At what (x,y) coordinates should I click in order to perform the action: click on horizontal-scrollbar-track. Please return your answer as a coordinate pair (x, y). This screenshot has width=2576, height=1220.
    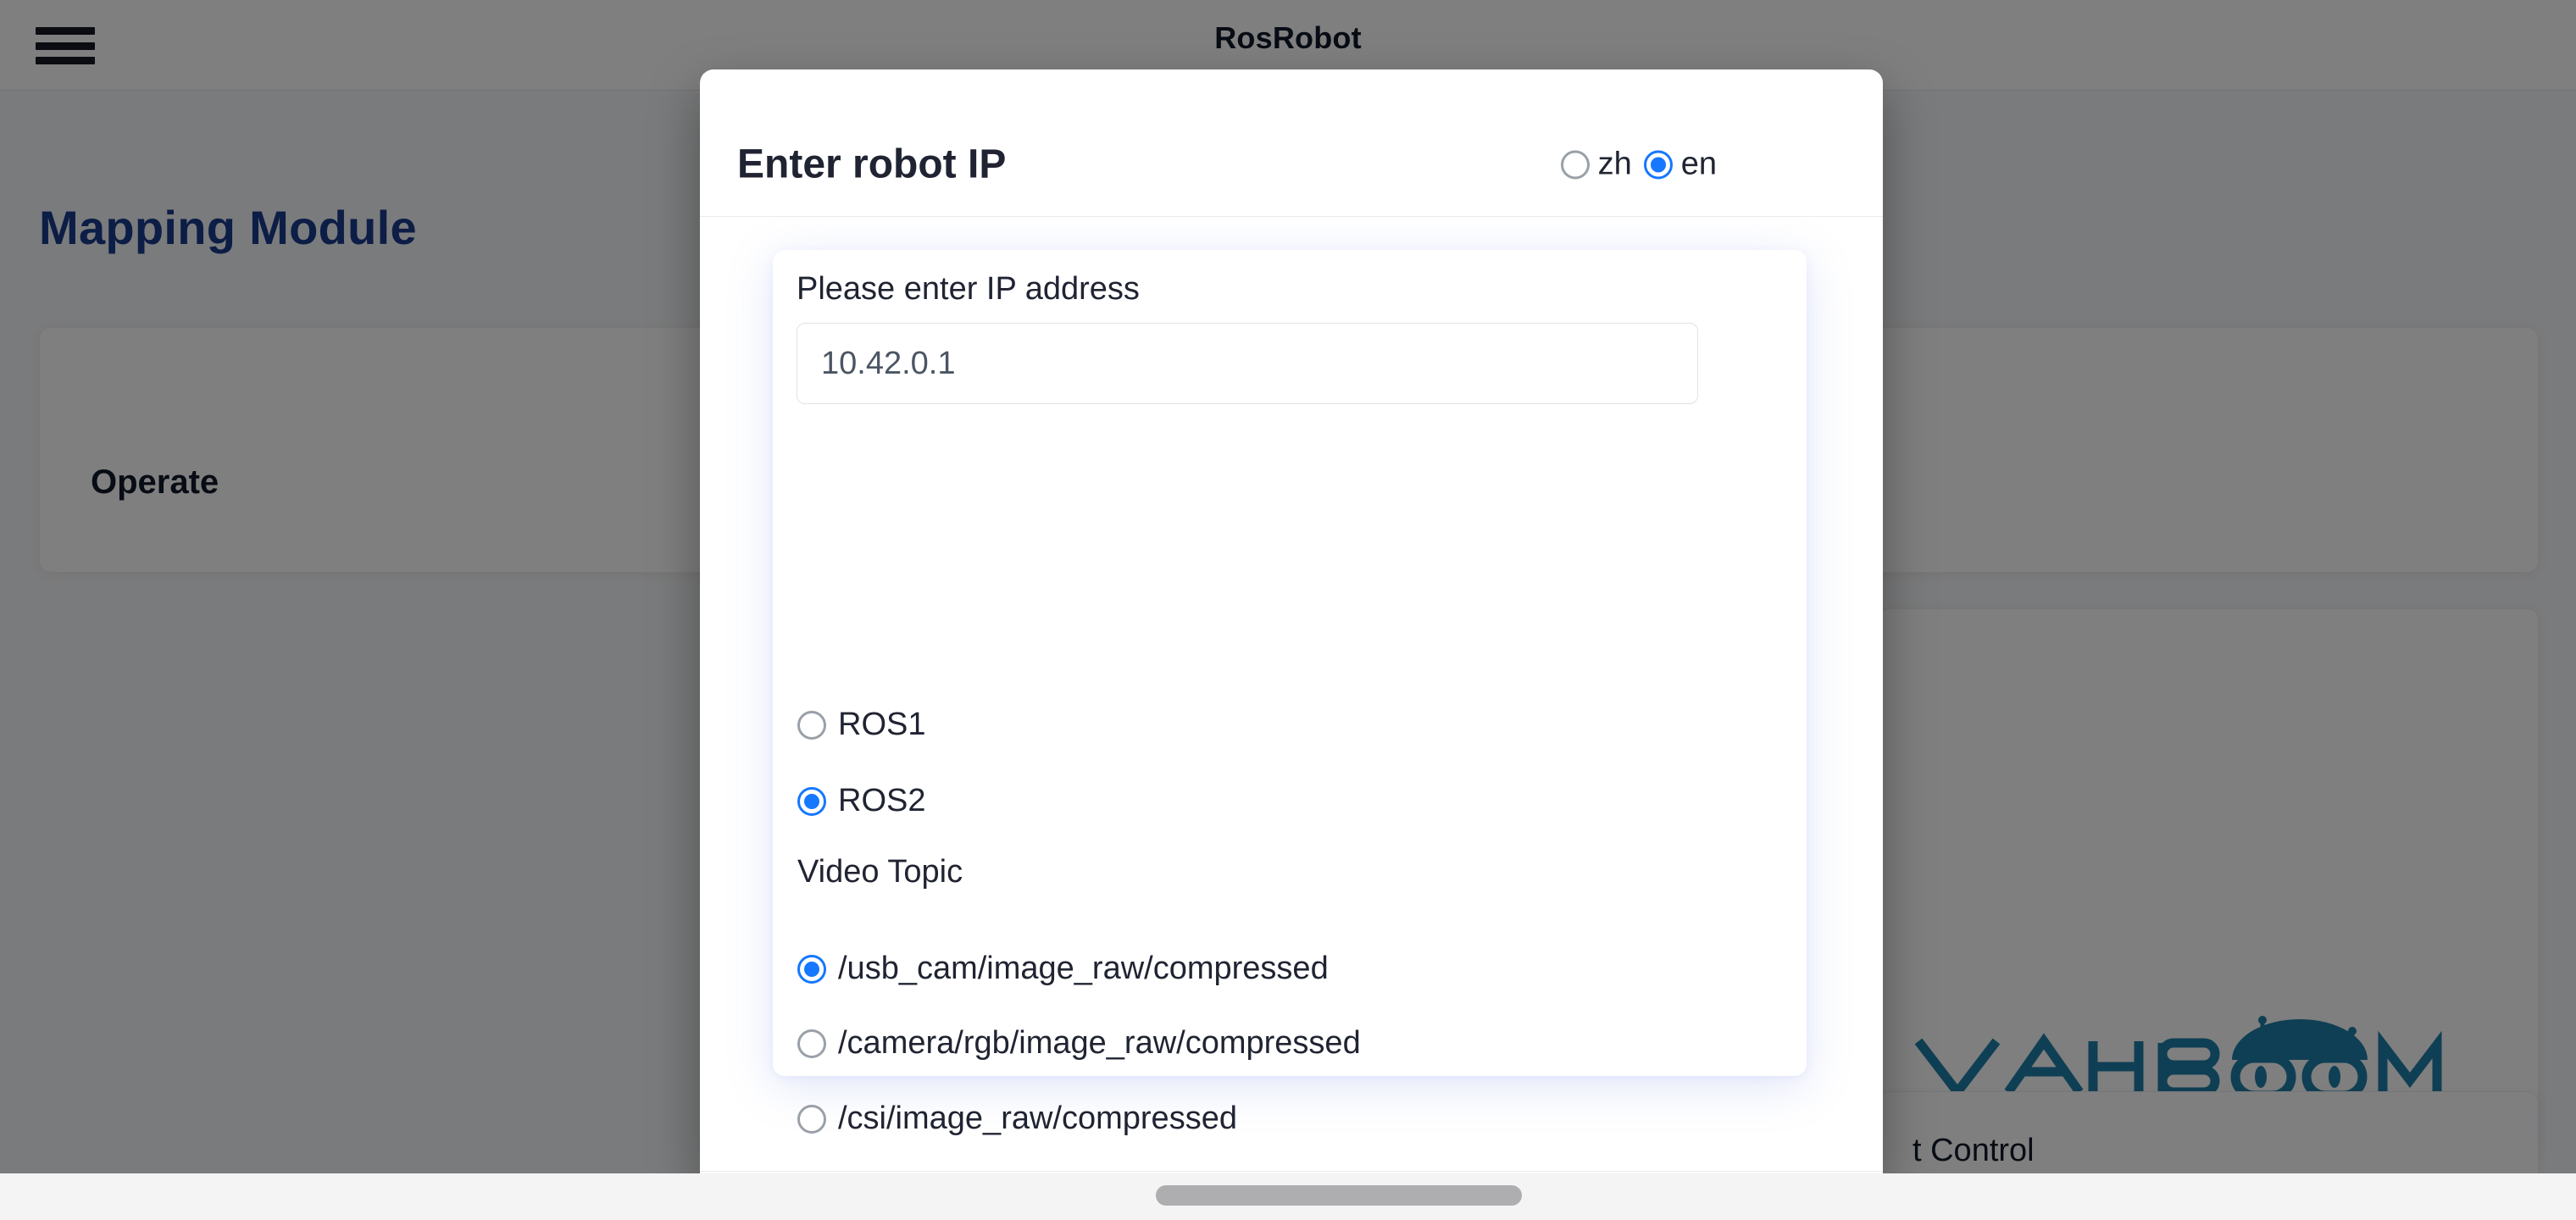
    Looking at the image, I should click on (1288, 1196).